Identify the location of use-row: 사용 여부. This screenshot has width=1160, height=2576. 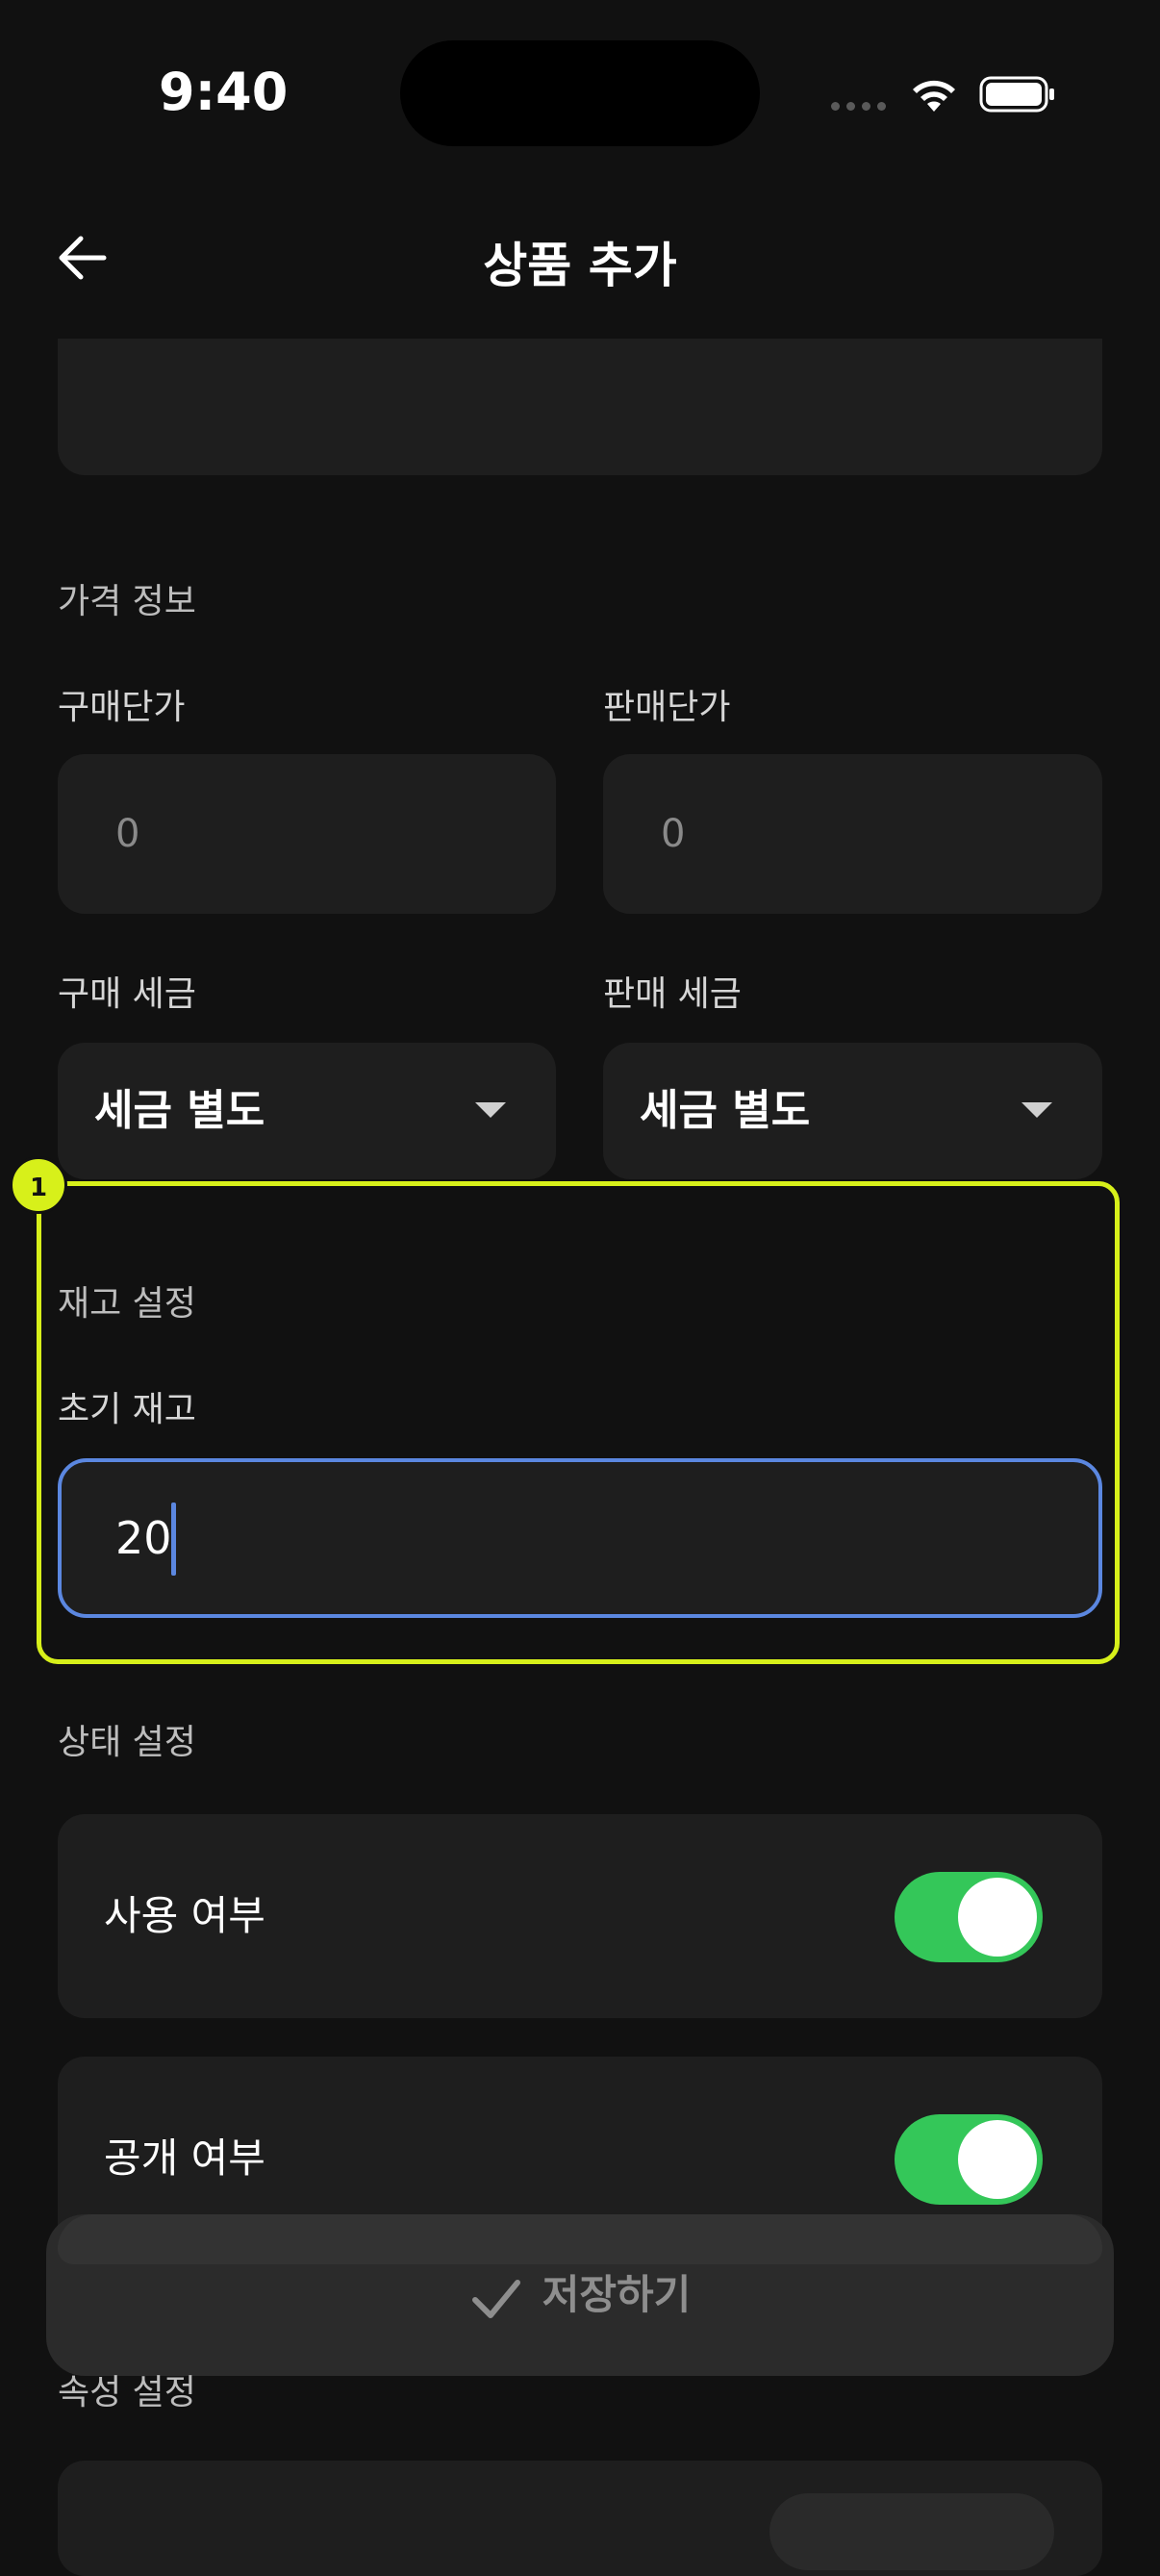
(580, 1916).